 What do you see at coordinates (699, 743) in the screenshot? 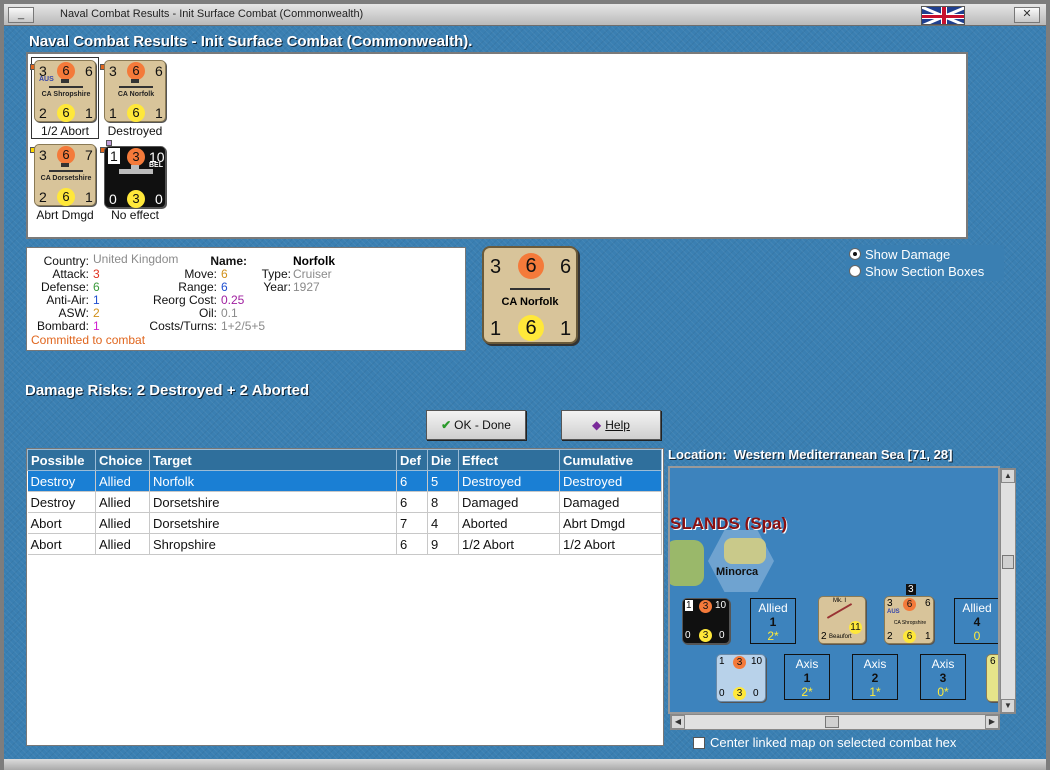
I see `center-link-checkbox` at bounding box center [699, 743].